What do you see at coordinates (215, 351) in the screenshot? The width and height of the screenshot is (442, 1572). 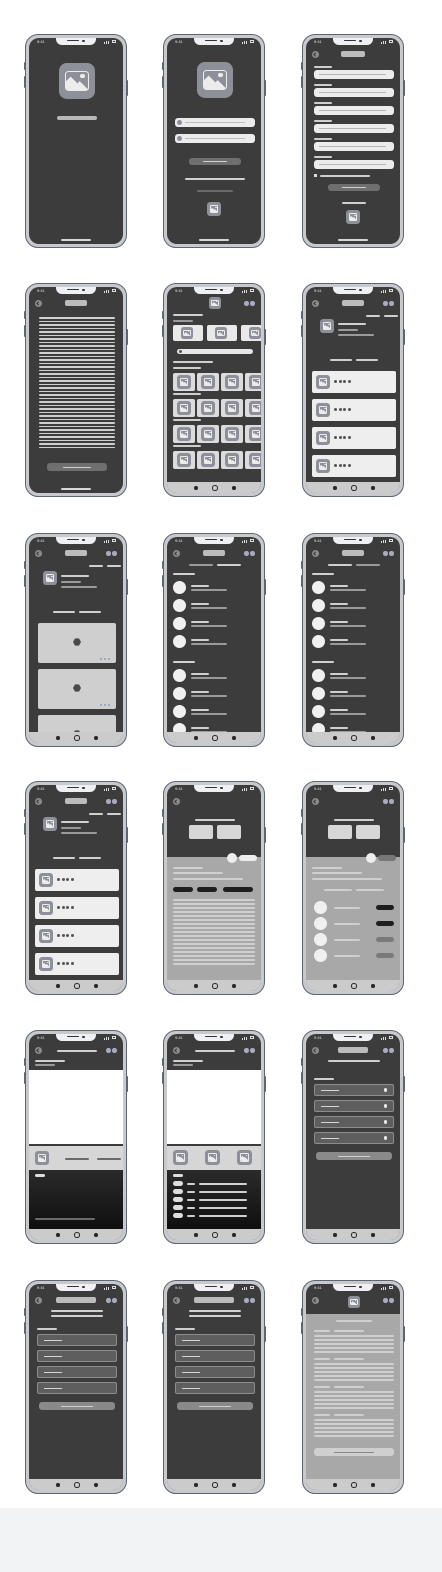 I see `search-bar` at bounding box center [215, 351].